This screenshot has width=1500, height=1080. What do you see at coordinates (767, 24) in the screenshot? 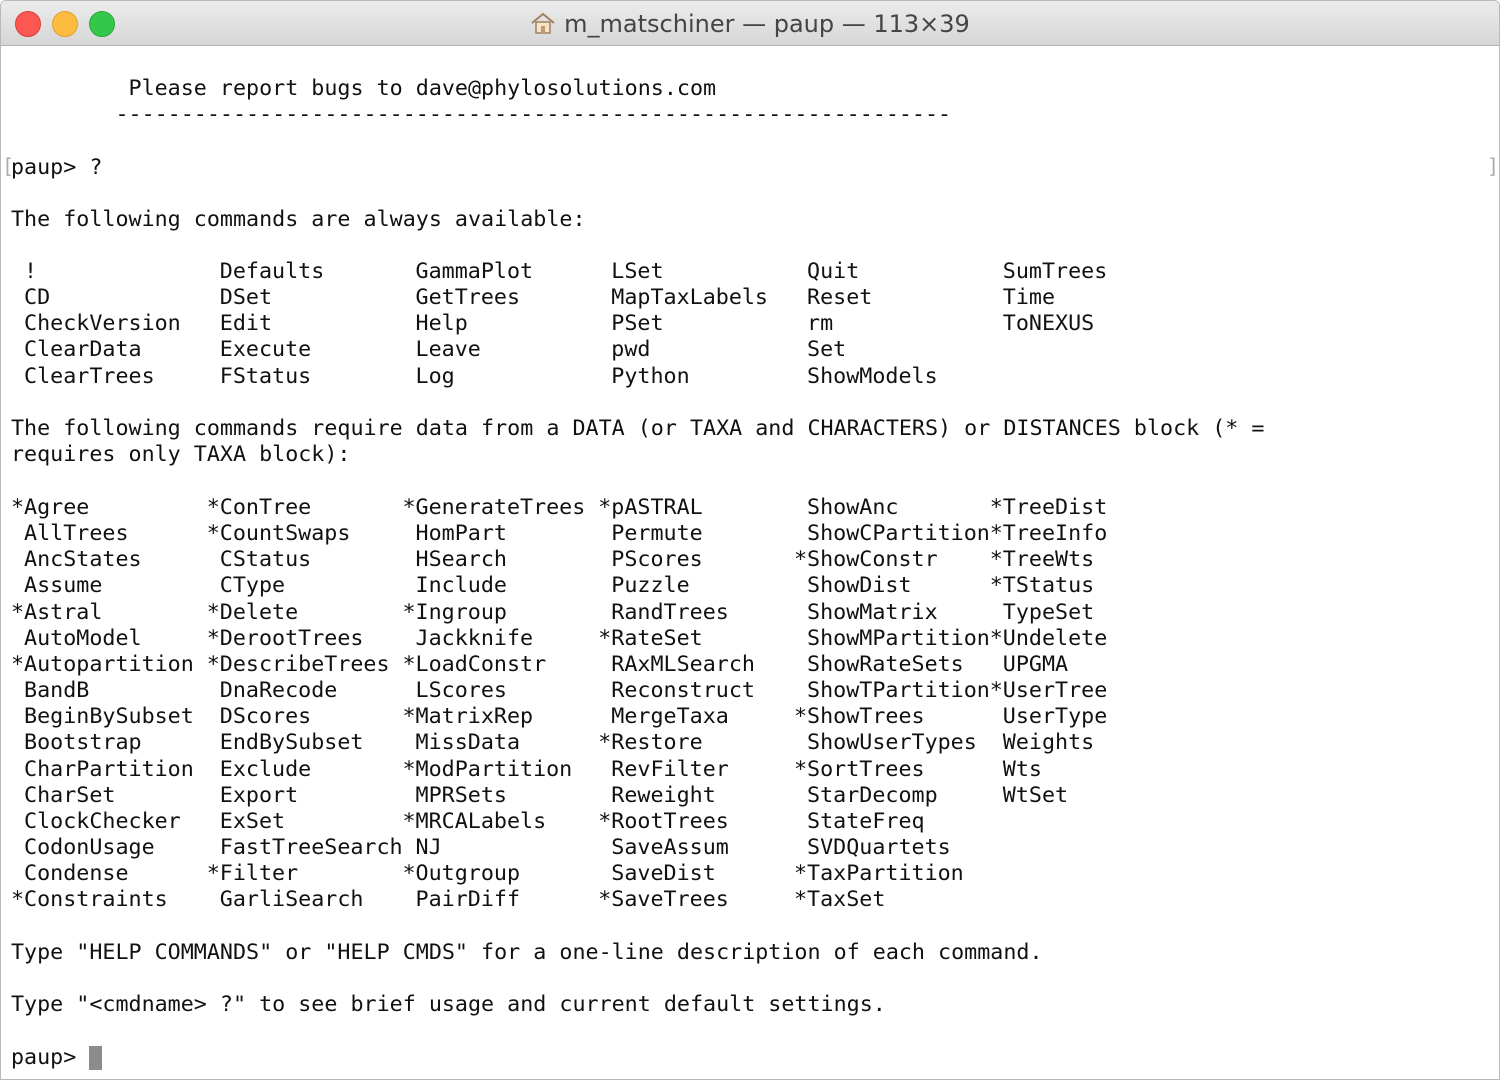
I see `window-title-text: m_matschiner — paup — 113×39` at bounding box center [767, 24].